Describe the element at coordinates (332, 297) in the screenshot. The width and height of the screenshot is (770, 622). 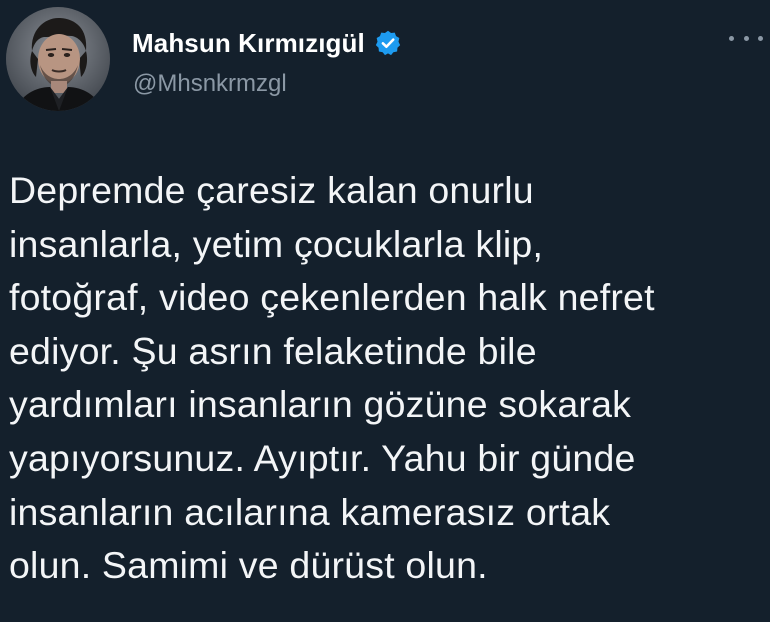
I see `tweet-line: fotoğraf, video çekenlerden halk nefret` at that location.